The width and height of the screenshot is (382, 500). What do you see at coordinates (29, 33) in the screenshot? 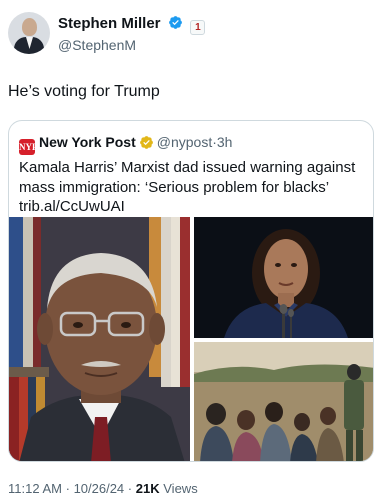
I see `author-avatar` at bounding box center [29, 33].